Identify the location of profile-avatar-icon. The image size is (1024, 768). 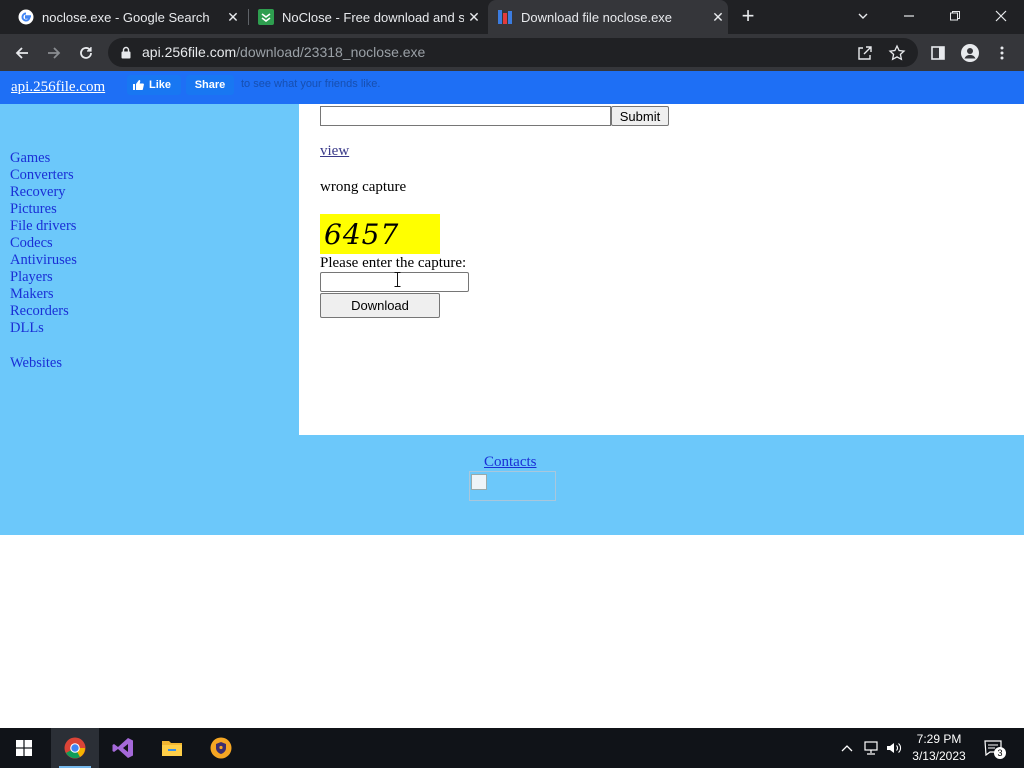
(970, 53).